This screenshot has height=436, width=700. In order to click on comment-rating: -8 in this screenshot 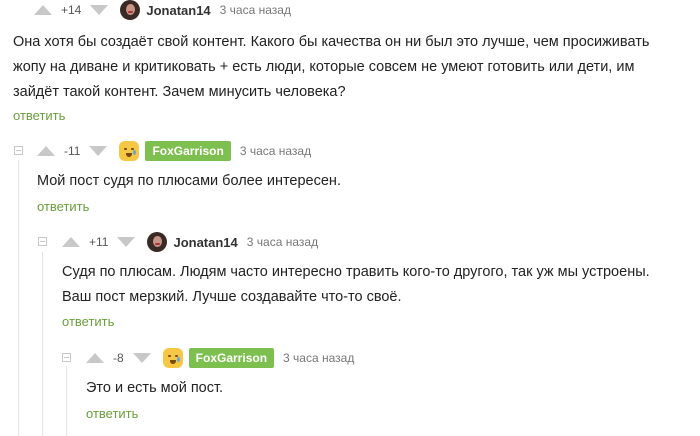, I will do `click(118, 358)`.